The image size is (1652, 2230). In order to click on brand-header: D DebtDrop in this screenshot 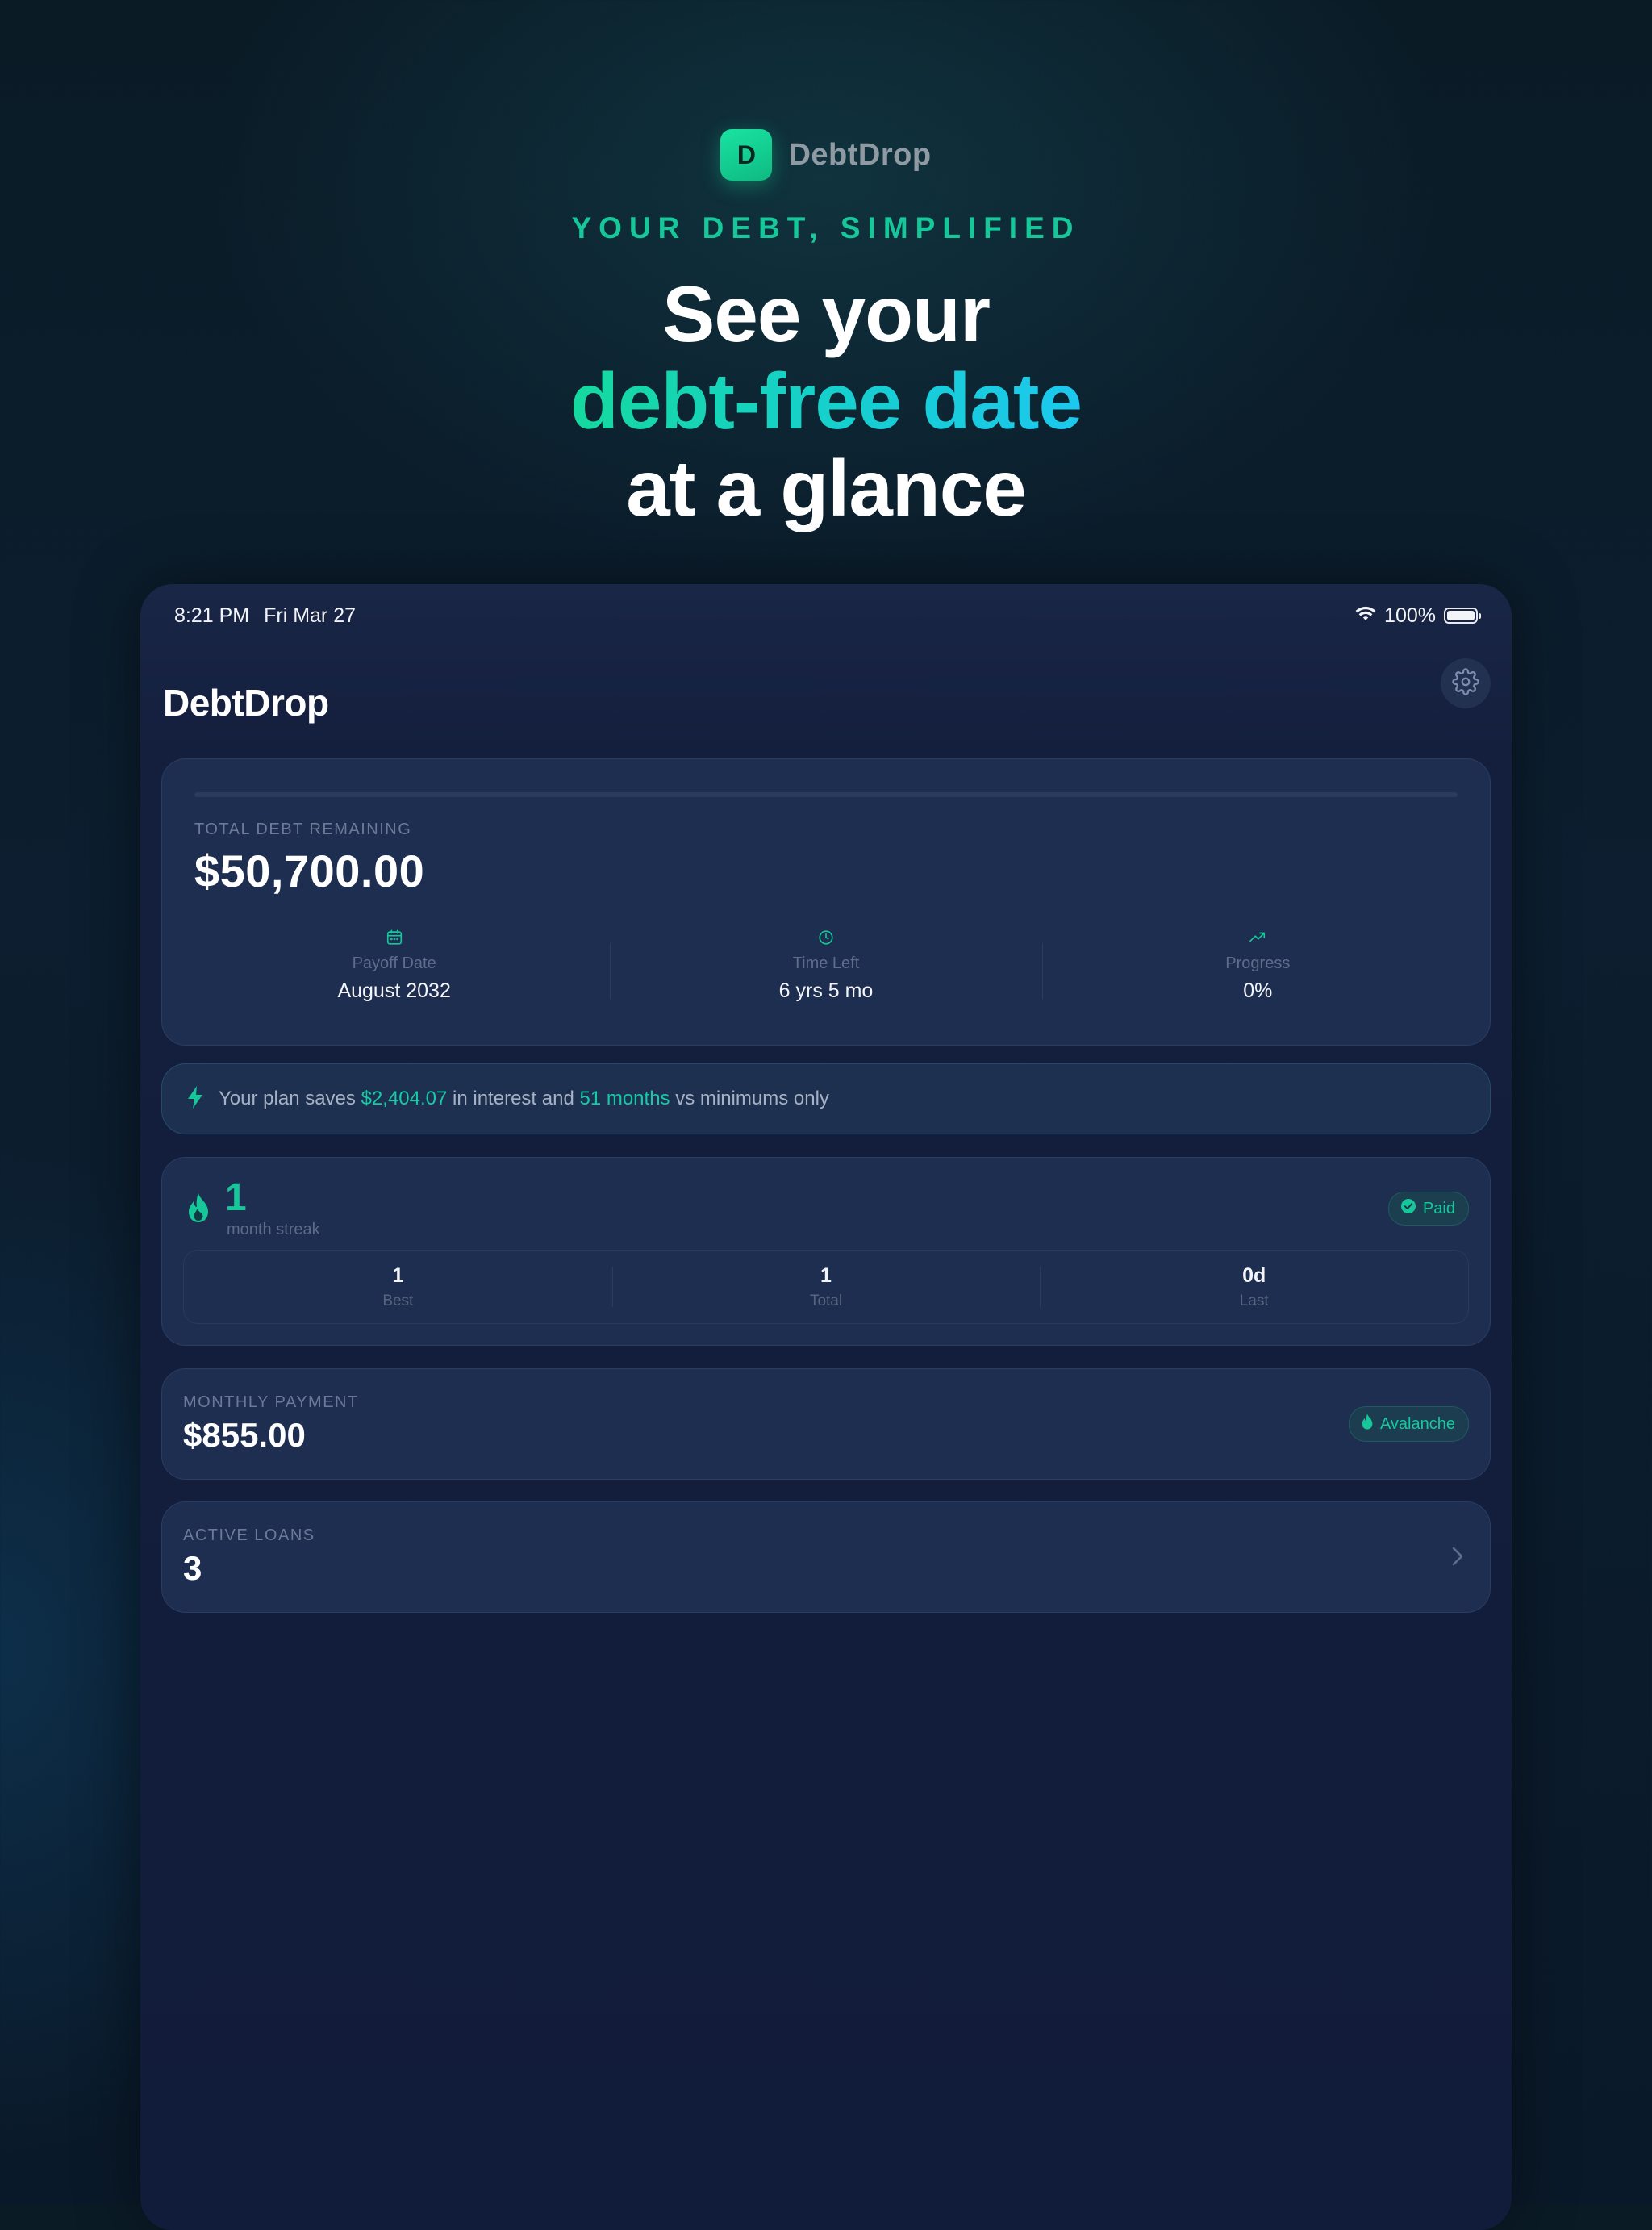, I will do `click(826, 155)`.